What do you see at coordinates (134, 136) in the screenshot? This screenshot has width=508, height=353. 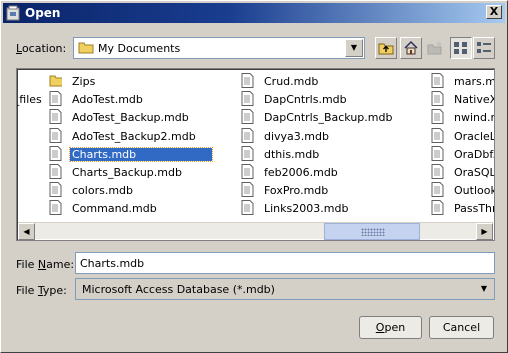 I see `file-name-text: AdoTest_Backup2.mdb` at bounding box center [134, 136].